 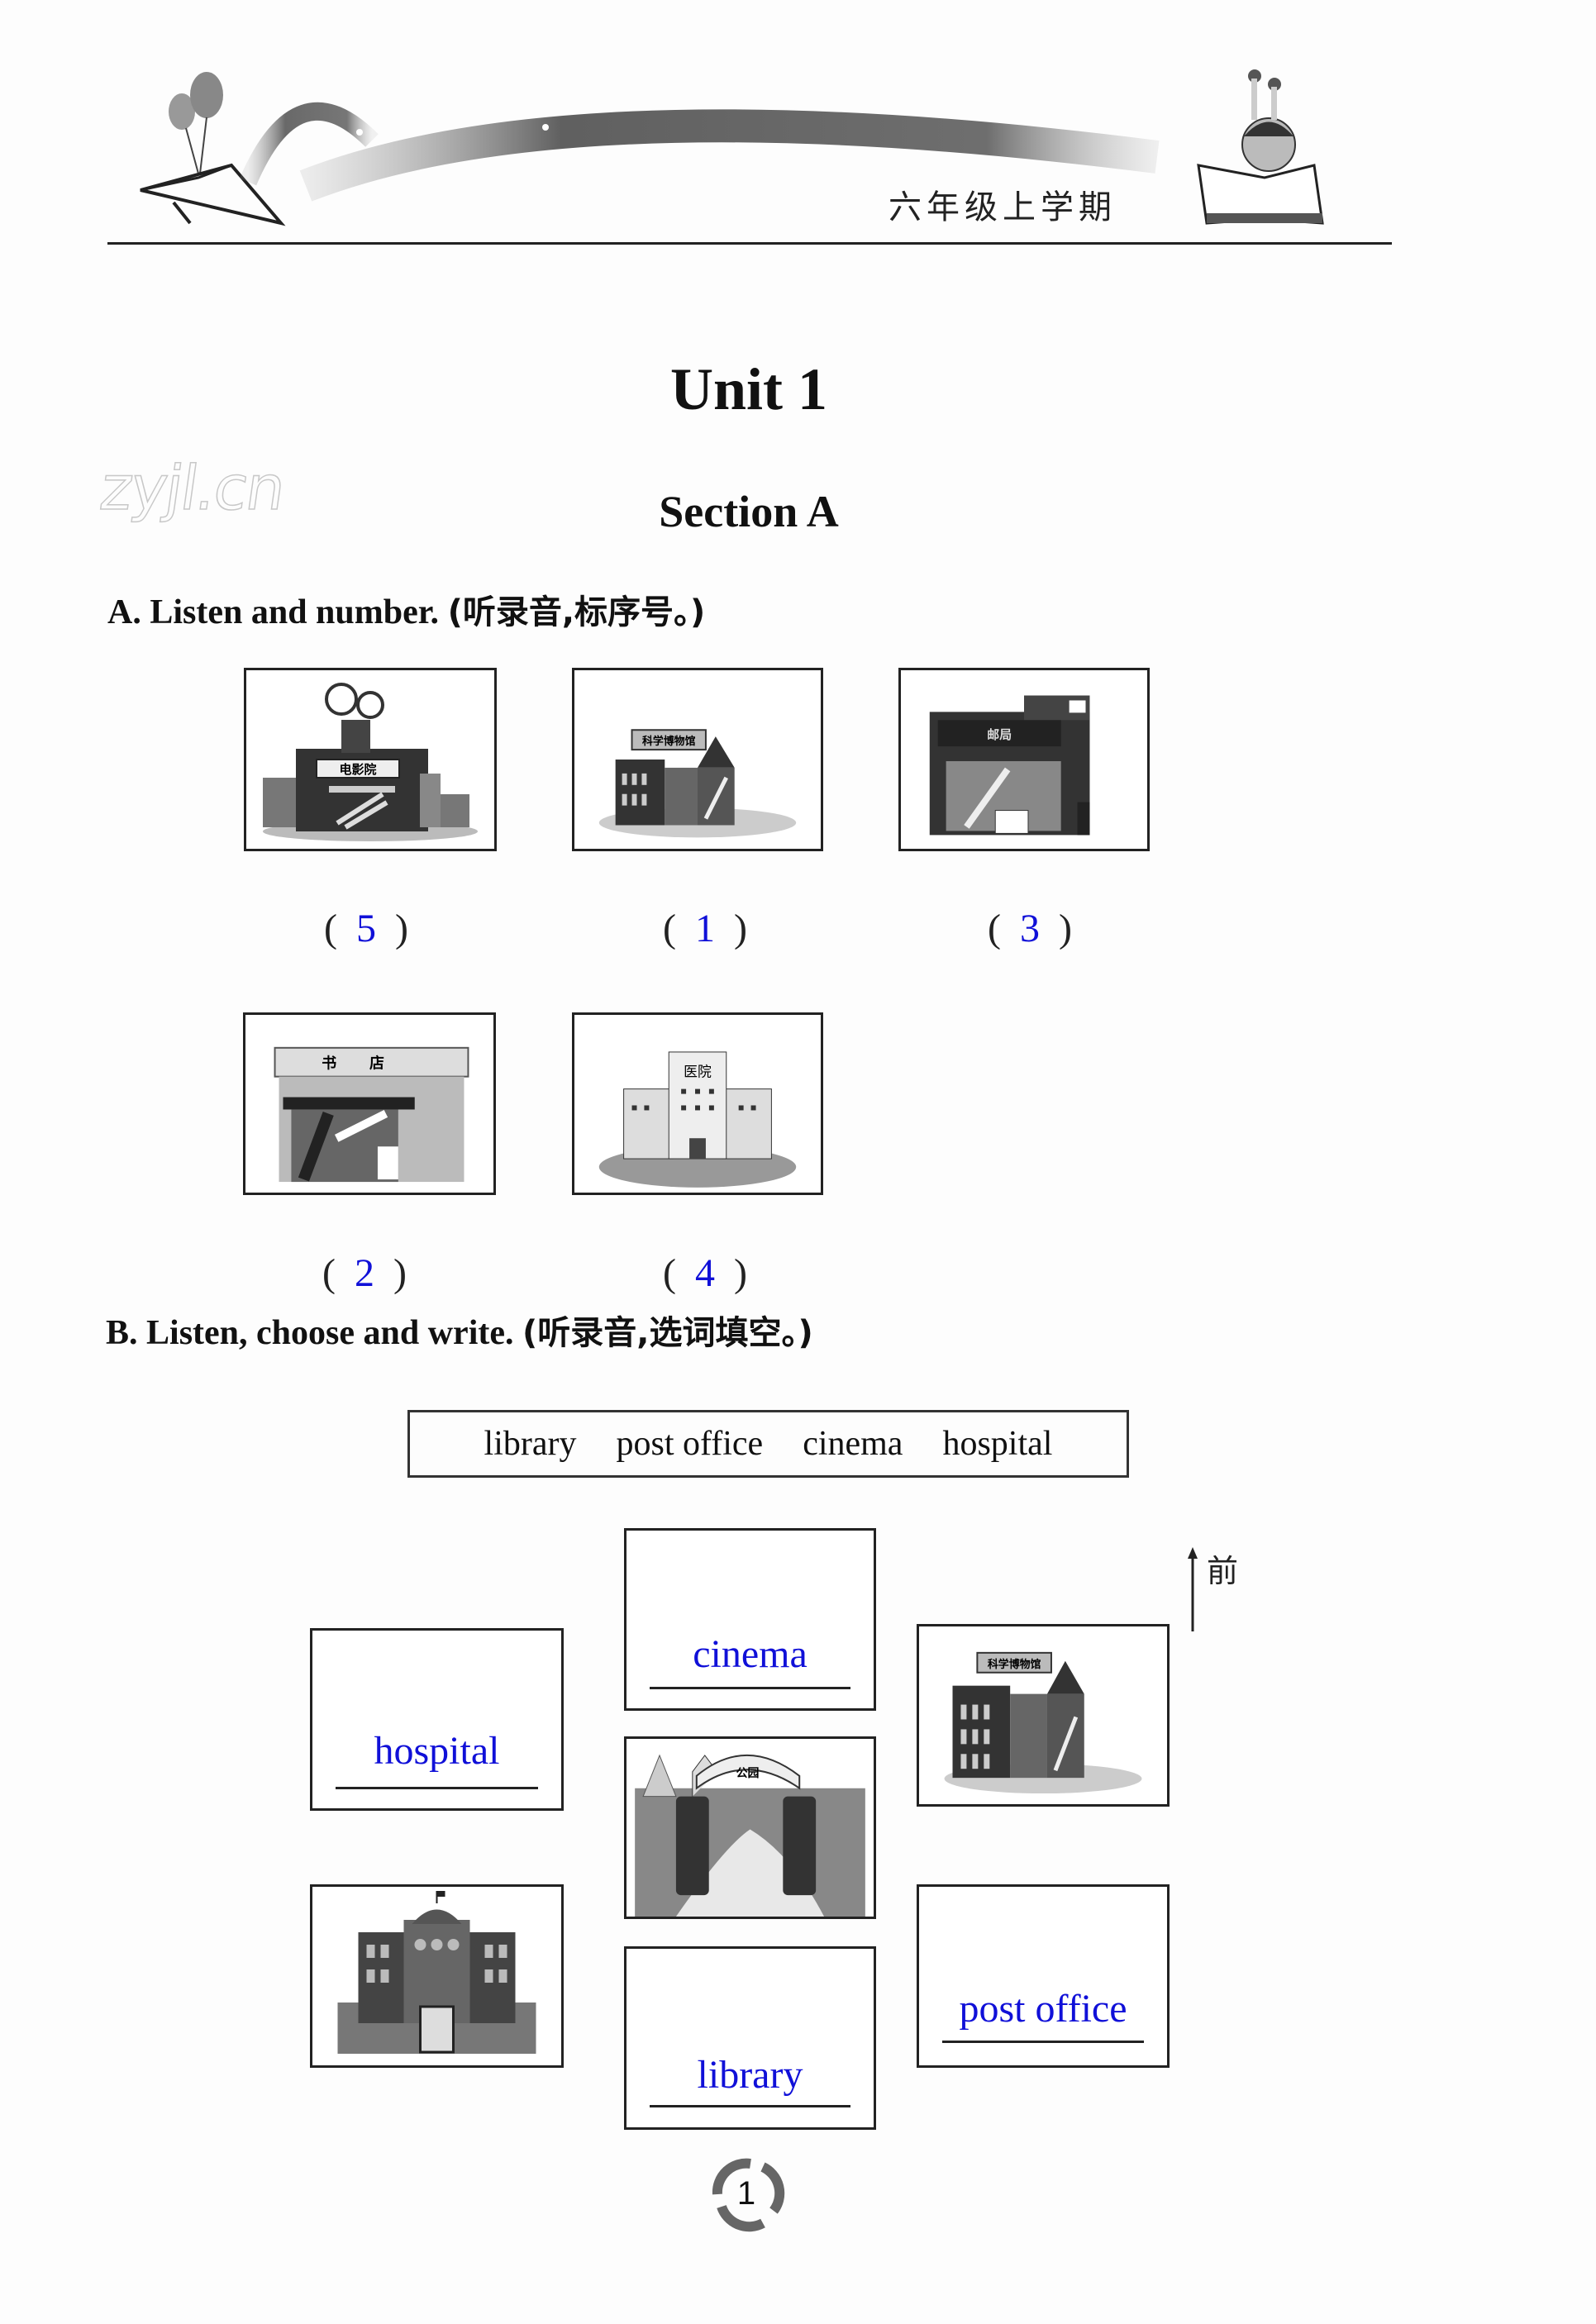 I want to click on page-number: 1, so click(x=746, y=2193).